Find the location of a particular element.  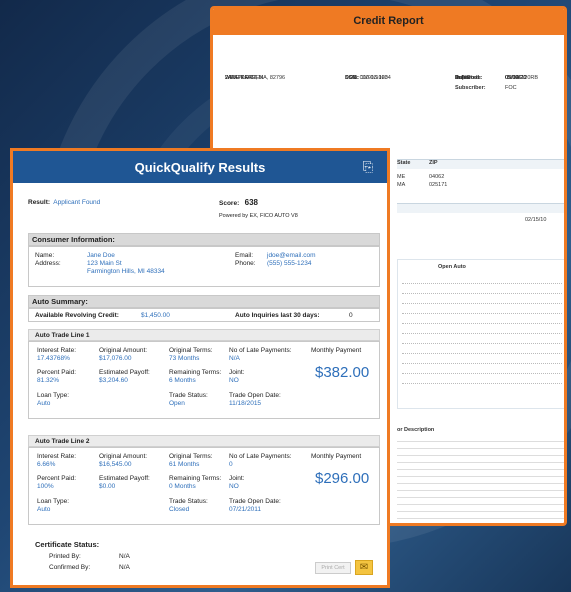

monthly-payment-value: $382.00 is located at coordinates (342, 372).